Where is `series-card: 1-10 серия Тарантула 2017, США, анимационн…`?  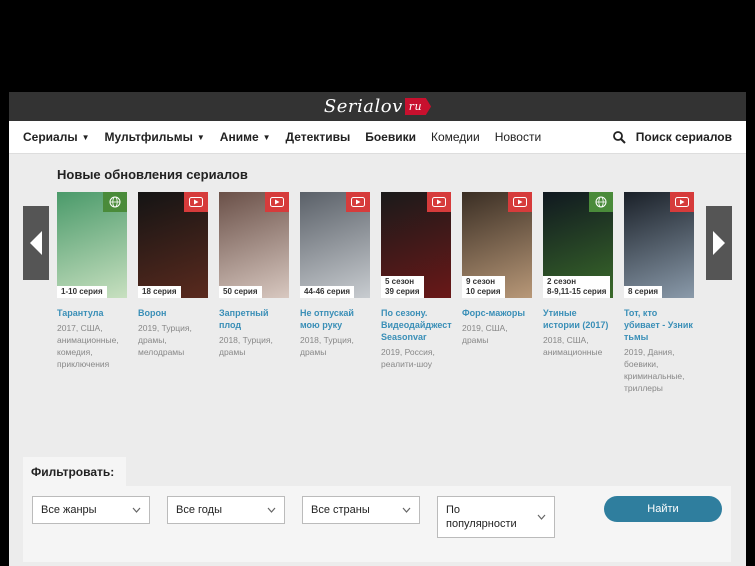
series-card: 1-10 серия Тарантула 2017, США, анимационн… is located at coordinates (92, 281).